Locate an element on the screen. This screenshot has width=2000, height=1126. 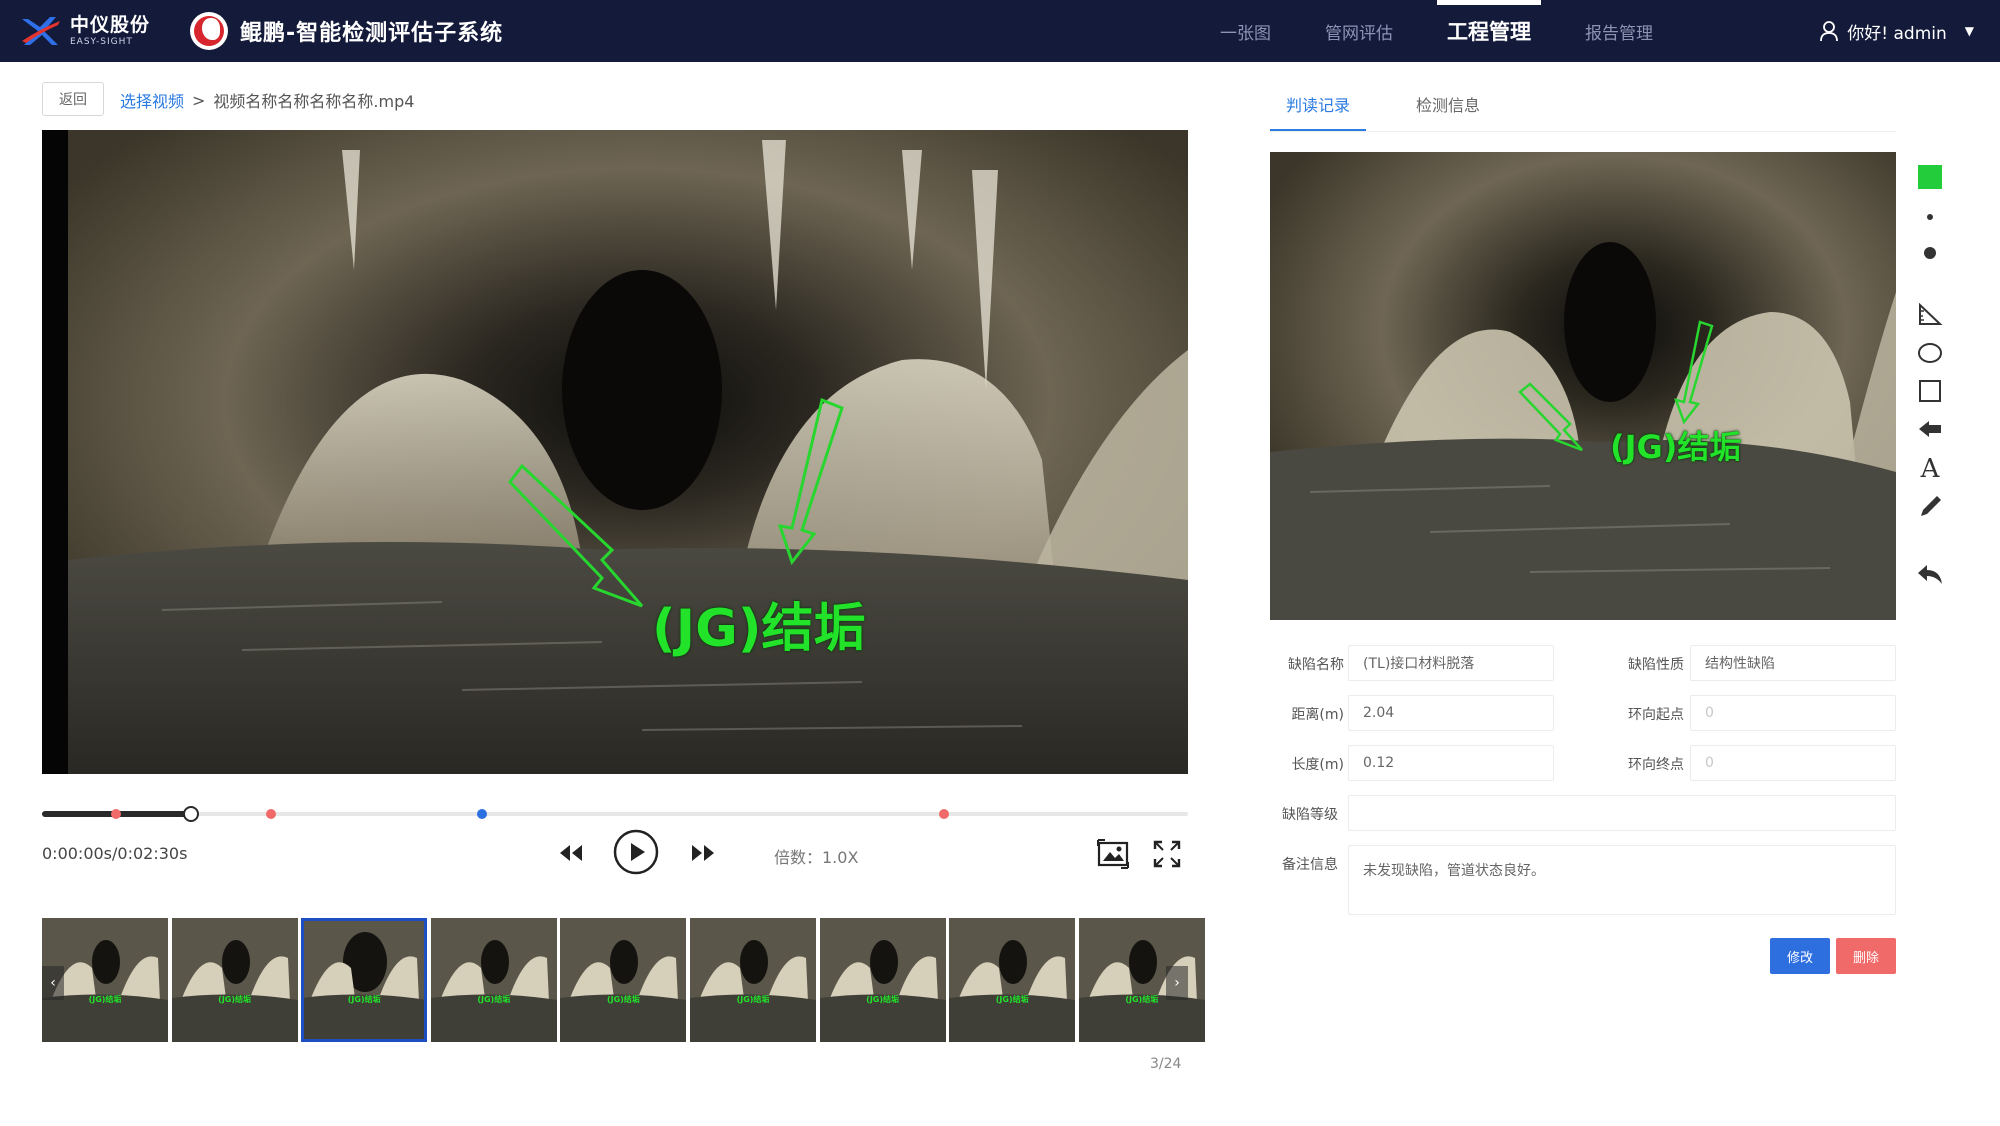
annotation-canvas: (JG)结垢 is located at coordinates (1583, 386).